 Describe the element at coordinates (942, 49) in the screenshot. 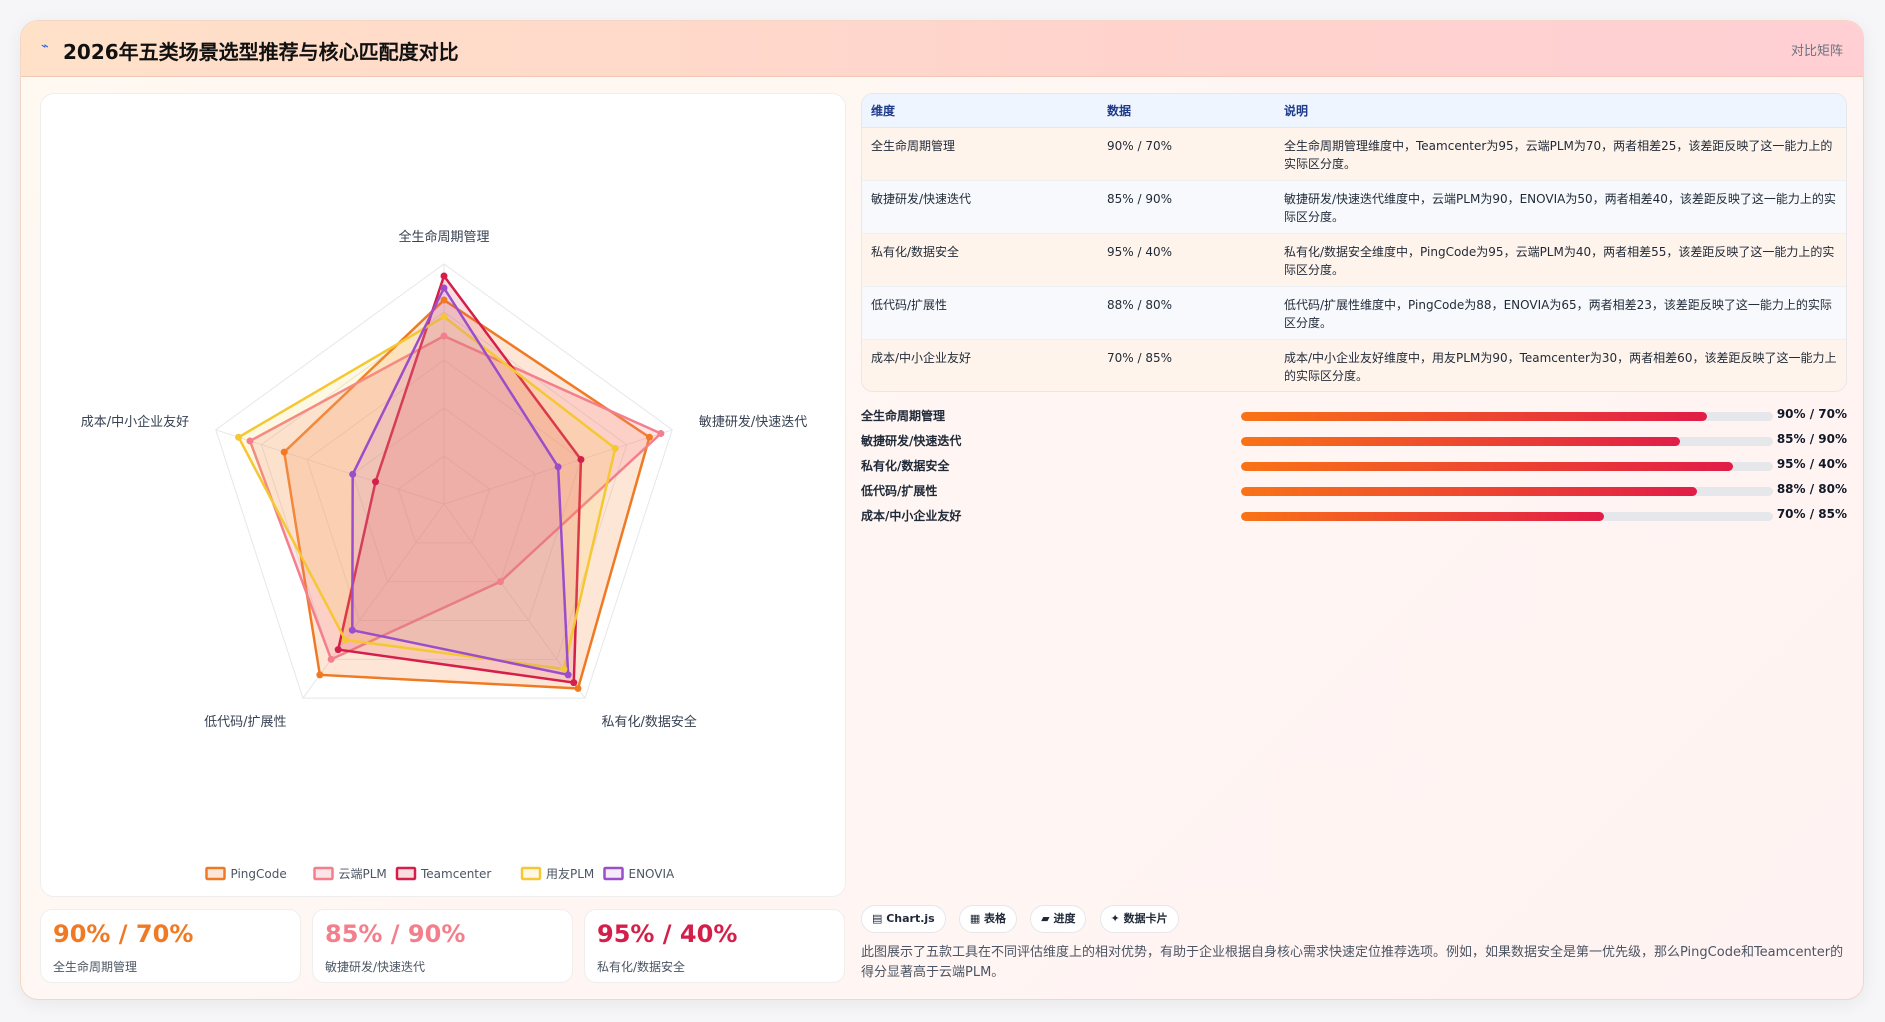

I see `card-header: ⌁ 2026年五类场景选型推荐与核心匹配度对比 对比矩阵` at that location.